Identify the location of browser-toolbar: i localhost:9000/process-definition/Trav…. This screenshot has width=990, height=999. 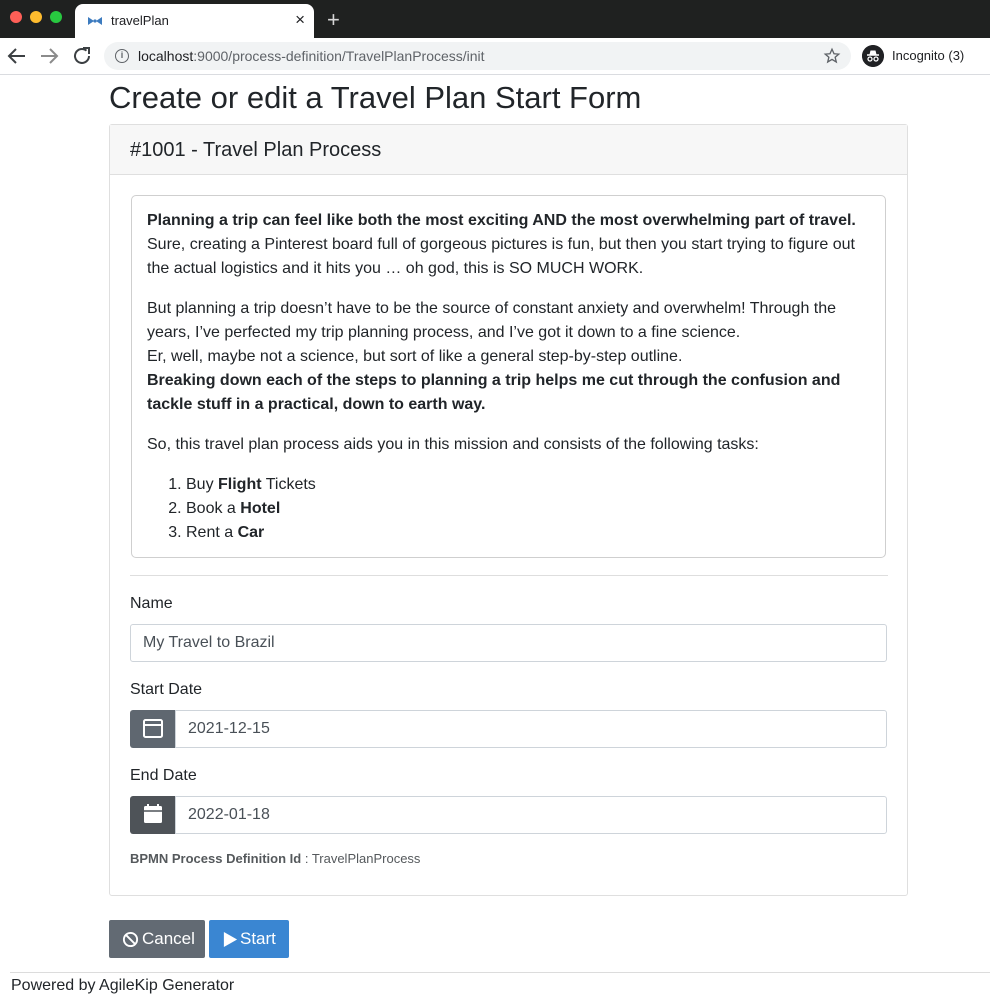
(495, 56).